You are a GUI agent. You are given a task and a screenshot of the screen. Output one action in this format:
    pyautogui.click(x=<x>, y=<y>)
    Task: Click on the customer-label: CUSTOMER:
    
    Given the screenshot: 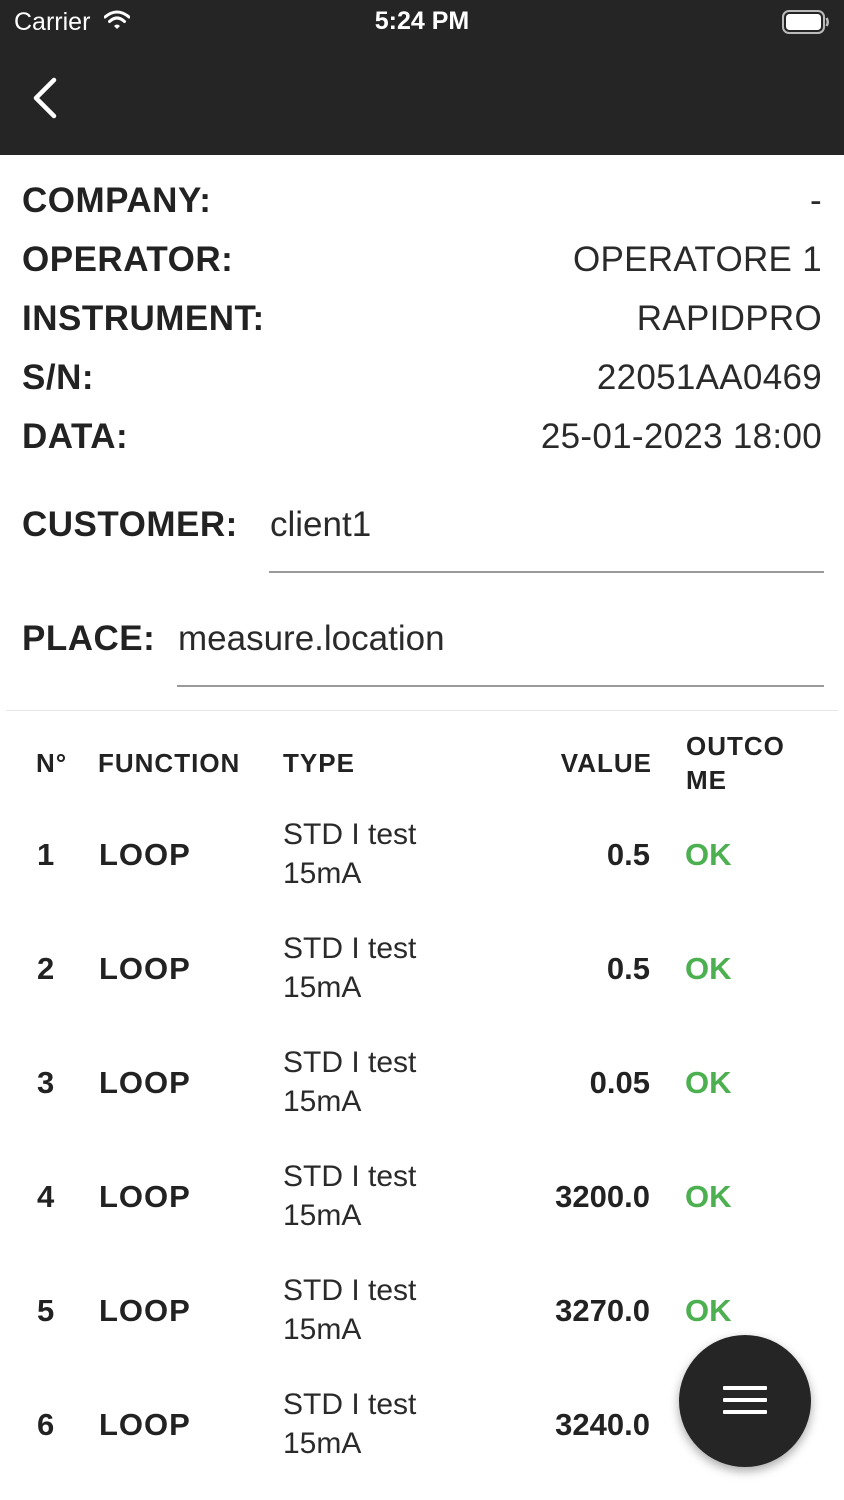 What is the action you would take?
    pyautogui.click(x=130, y=524)
    